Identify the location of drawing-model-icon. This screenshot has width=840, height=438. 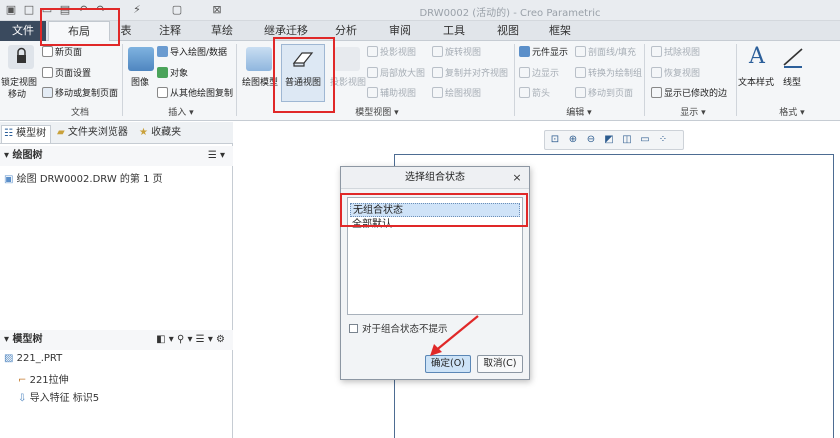
(259, 59).